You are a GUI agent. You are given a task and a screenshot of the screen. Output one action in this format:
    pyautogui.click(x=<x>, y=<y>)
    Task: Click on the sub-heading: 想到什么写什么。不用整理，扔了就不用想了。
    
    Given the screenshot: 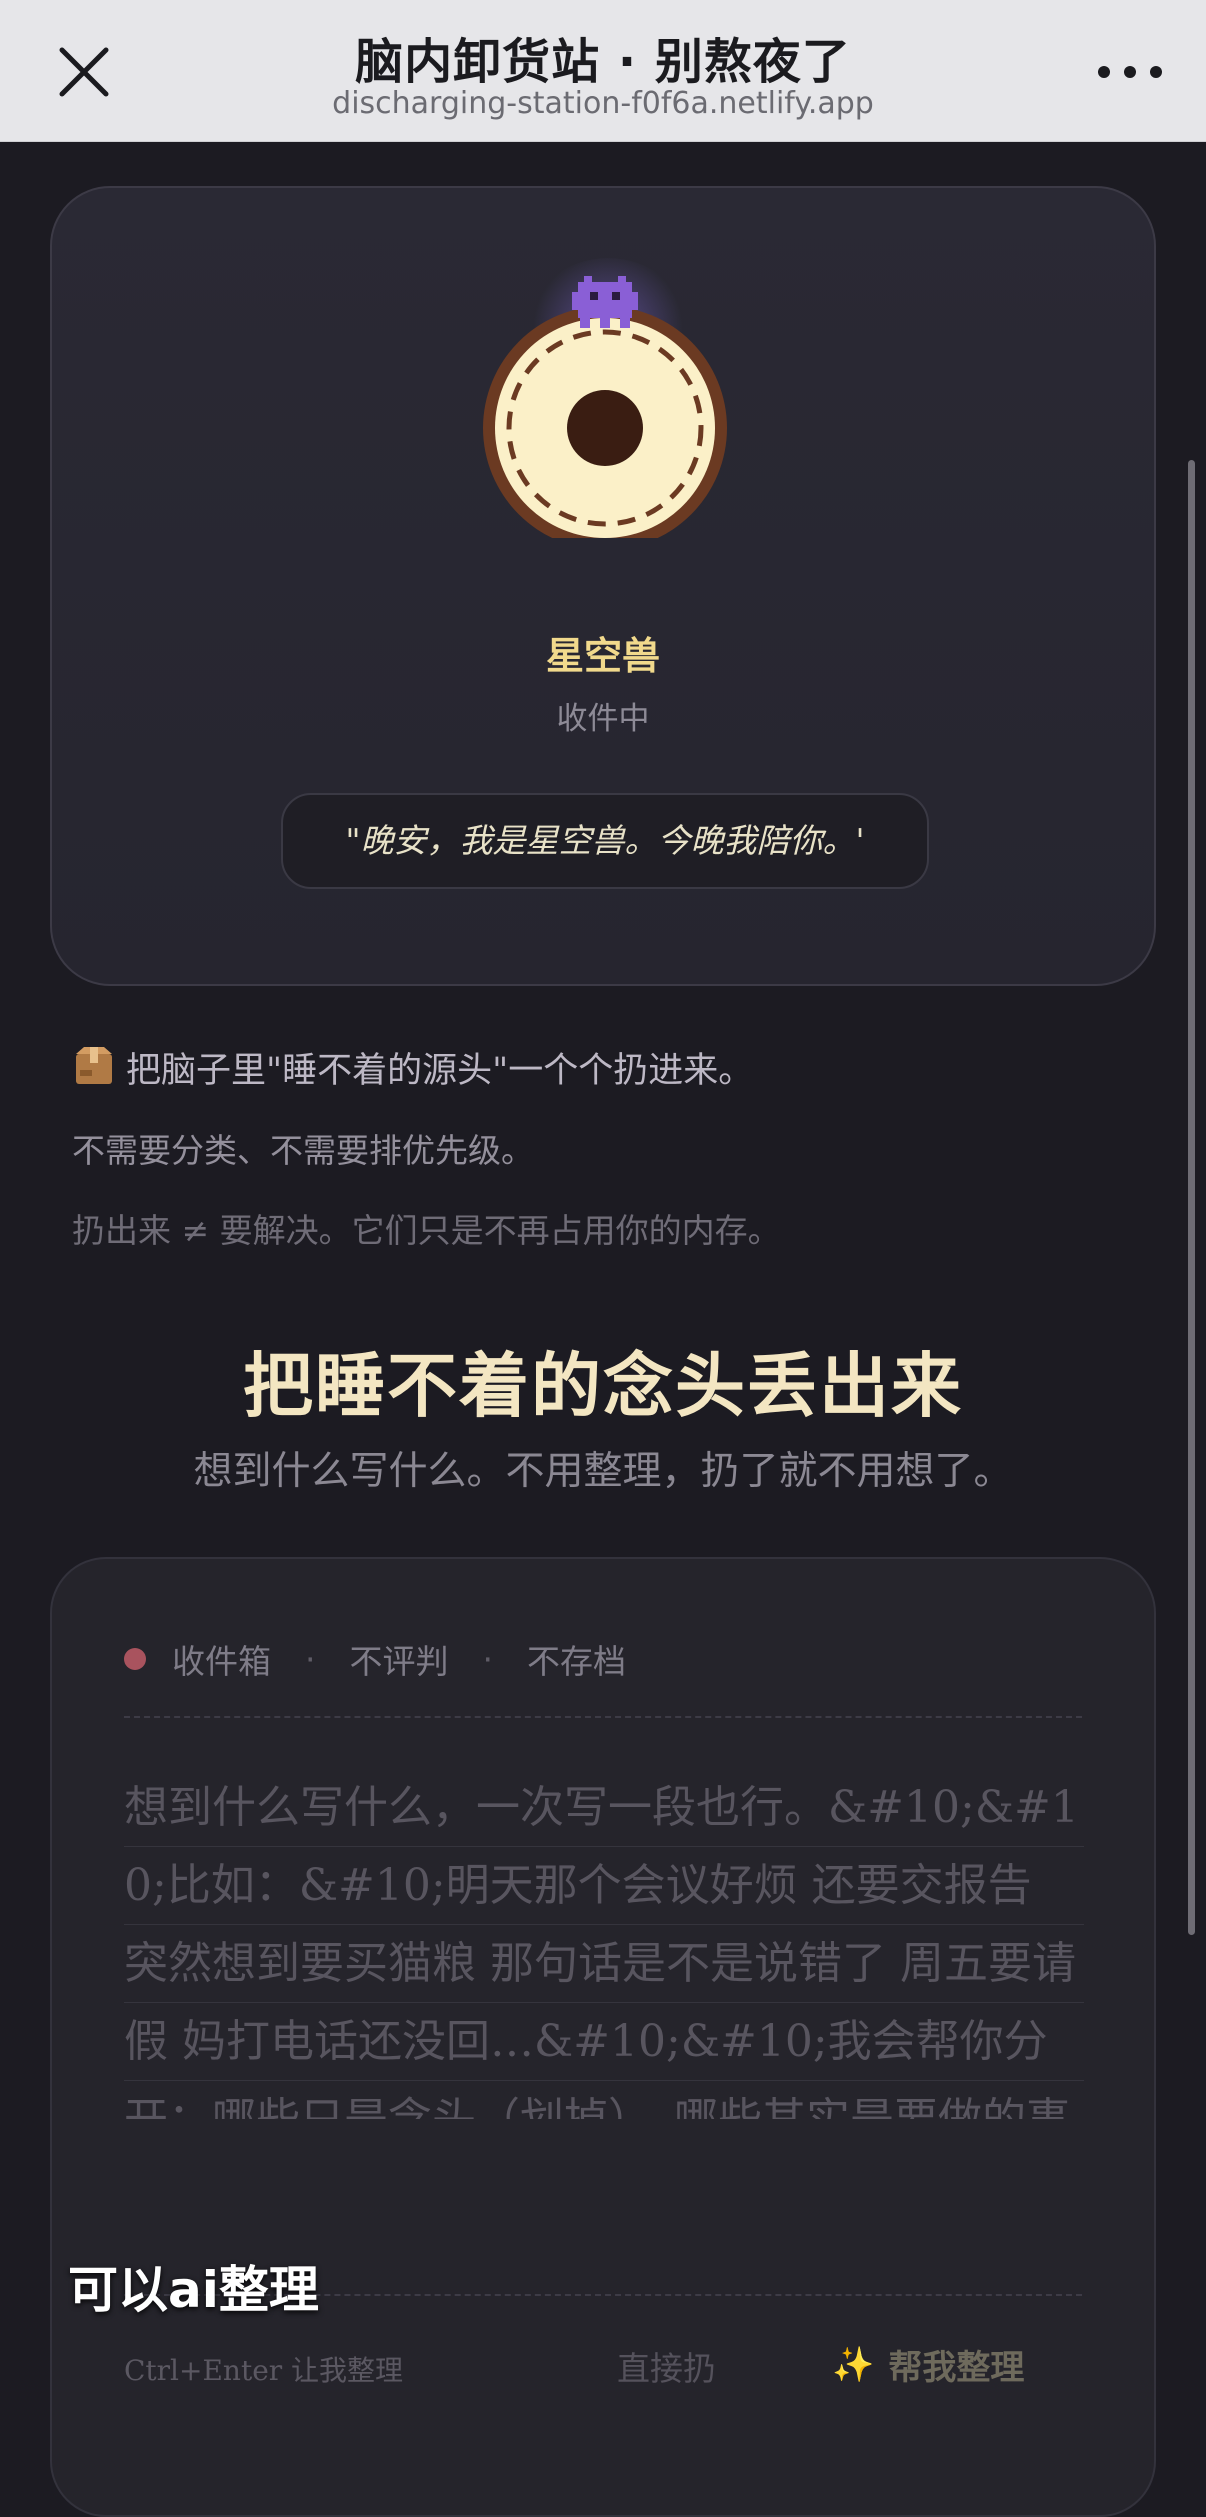 What is the action you would take?
    pyautogui.click(x=603, y=1471)
    